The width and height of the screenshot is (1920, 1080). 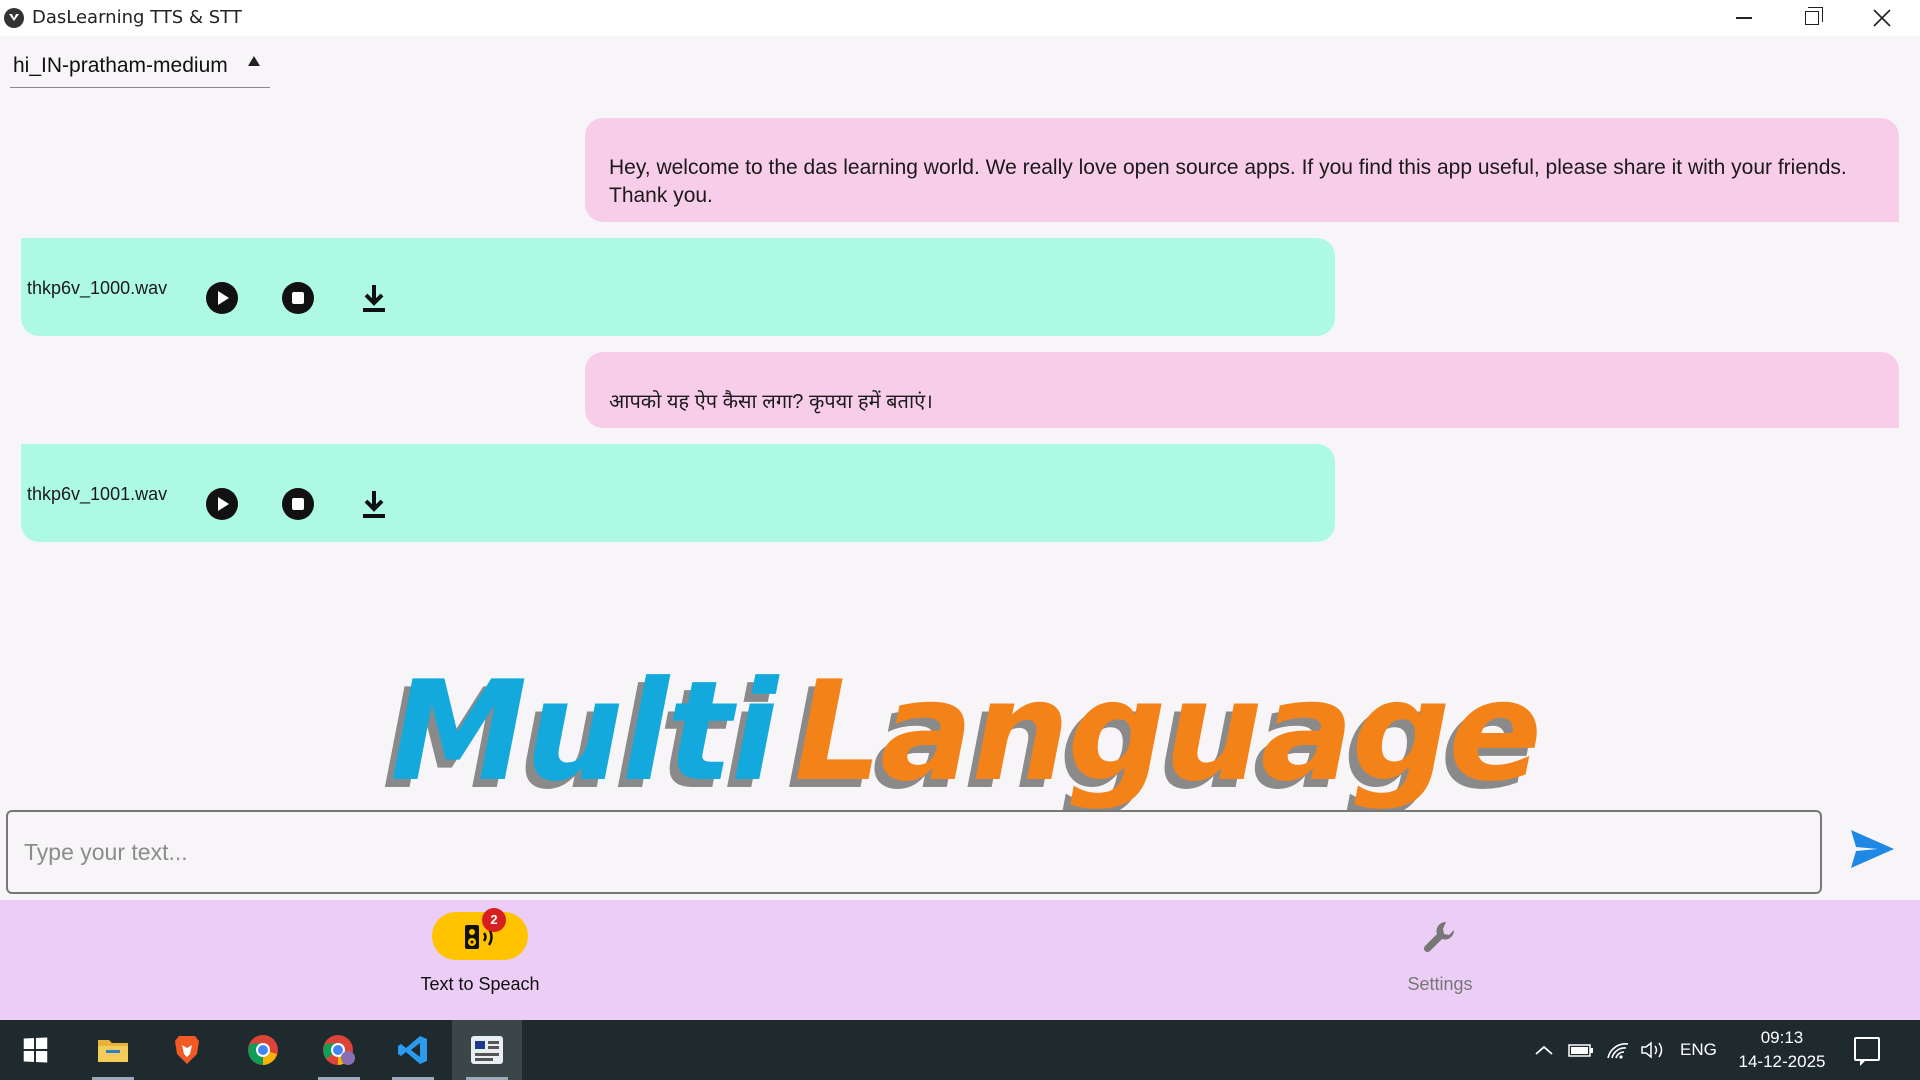 What do you see at coordinates (97, 288) in the screenshot?
I see `audio-filename: thkp6v_1000.wav` at bounding box center [97, 288].